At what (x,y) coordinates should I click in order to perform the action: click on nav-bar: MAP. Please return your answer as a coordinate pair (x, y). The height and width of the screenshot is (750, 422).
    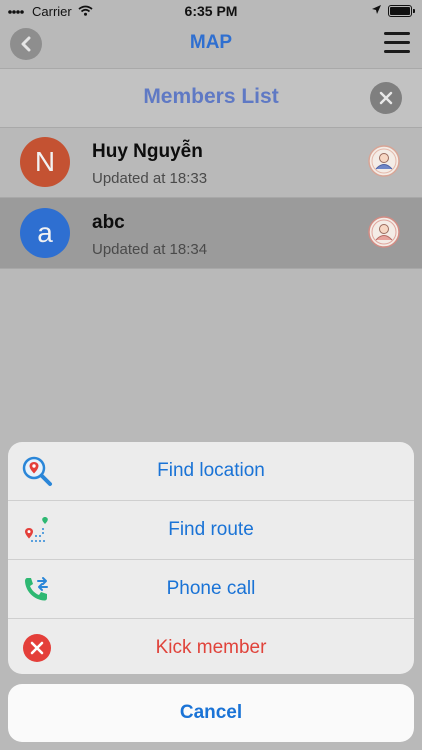
    Looking at the image, I should click on (211, 44).